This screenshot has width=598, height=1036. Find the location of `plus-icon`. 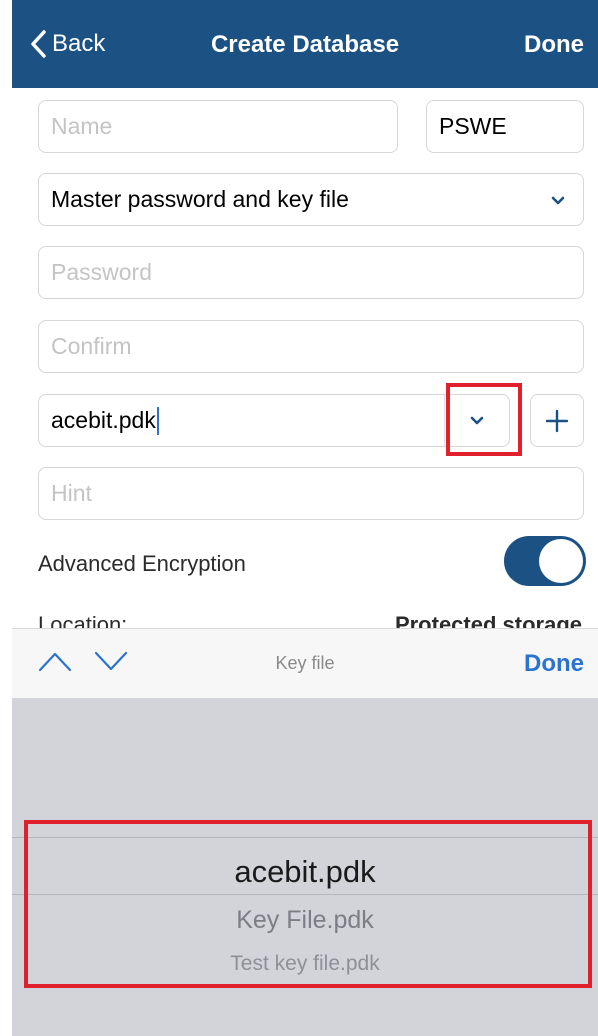

plus-icon is located at coordinates (557, 420).